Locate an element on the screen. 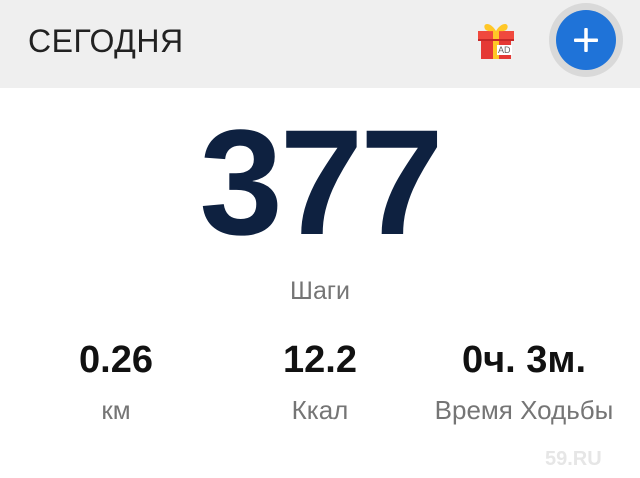 This screenshot has width=640, height=478. plus-icon is located at coordinates (586, 40).